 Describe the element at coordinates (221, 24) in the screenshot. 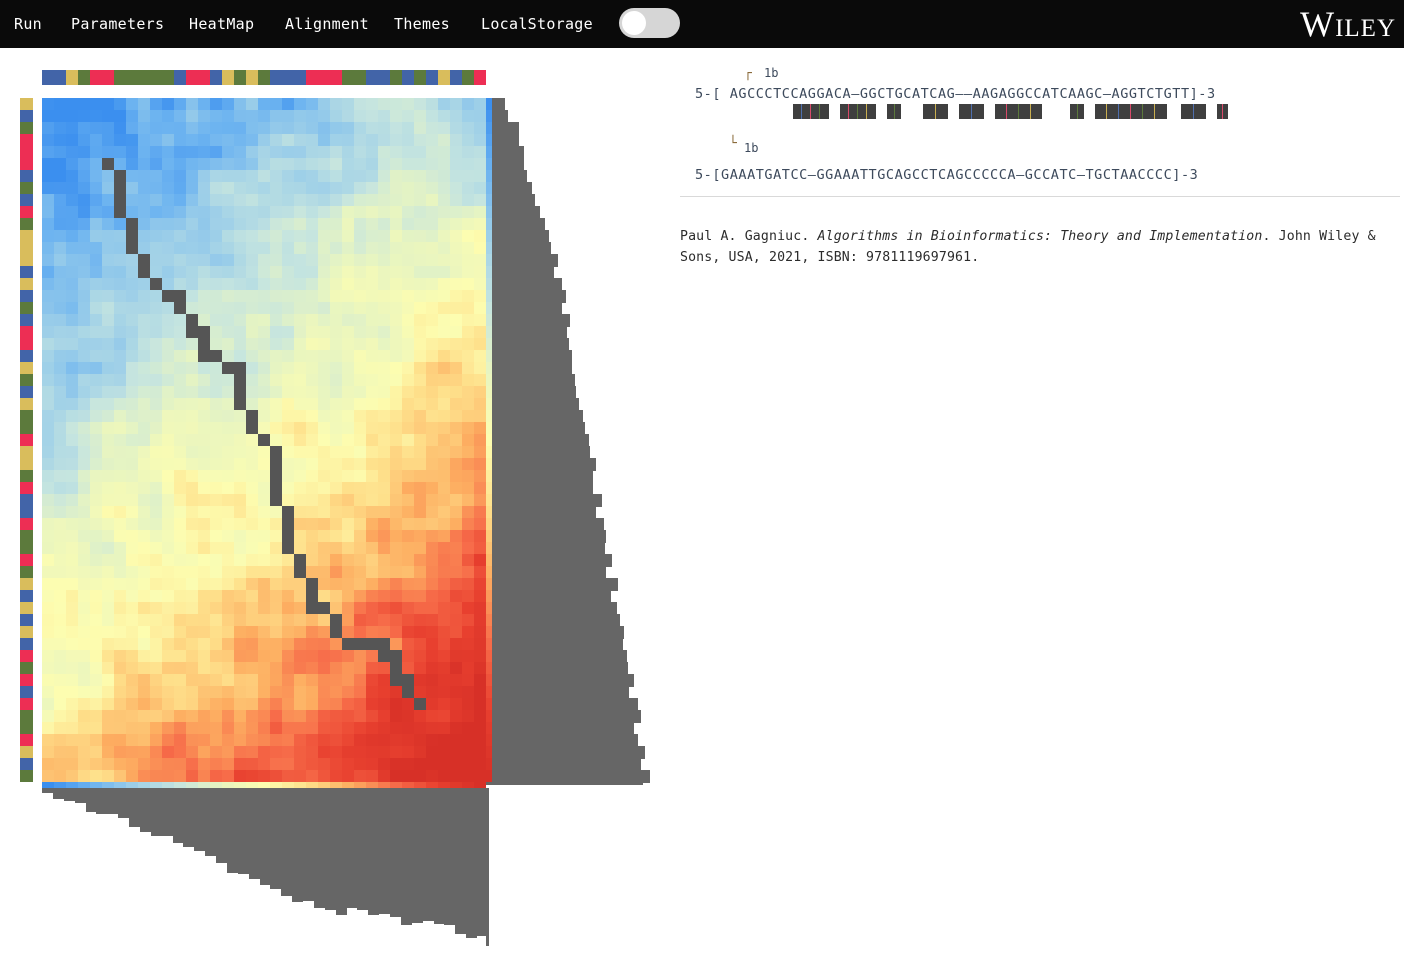

I see `nav-item-heatmap: HeatMap` at that location.